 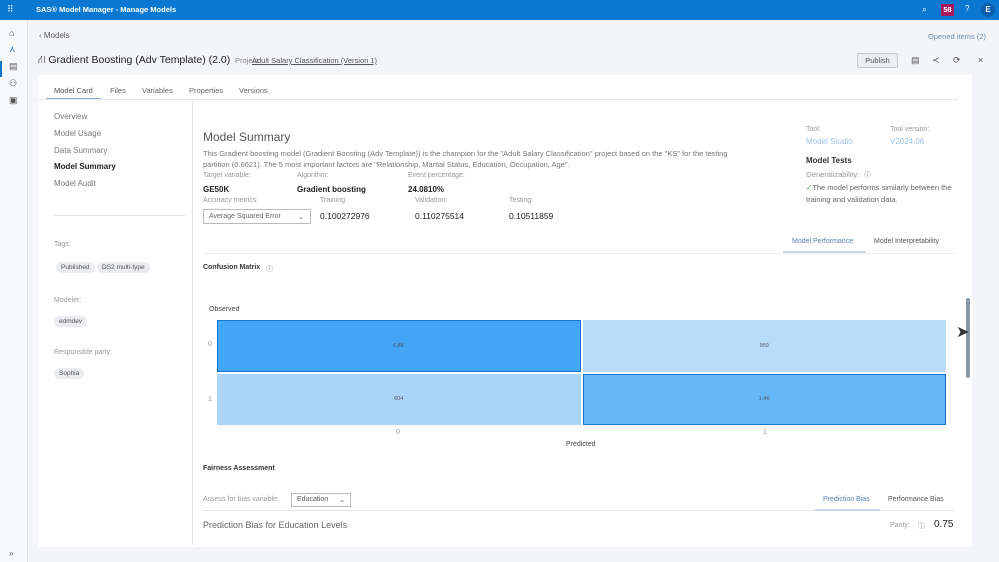 I want to click on algorithm-label: Algorithm:, so click(x=313, y=175).